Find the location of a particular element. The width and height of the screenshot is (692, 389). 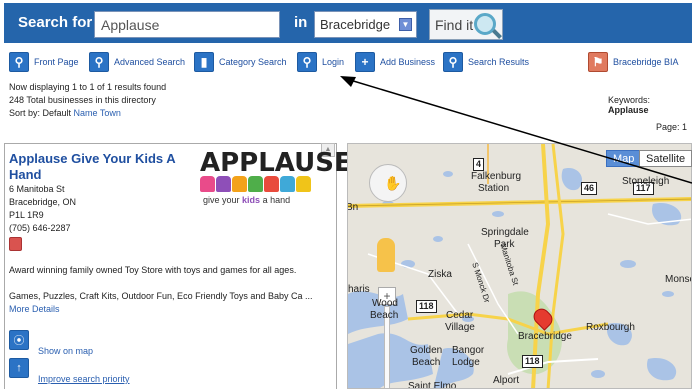

highway-4: 4 is located at coordinates (479, 164).